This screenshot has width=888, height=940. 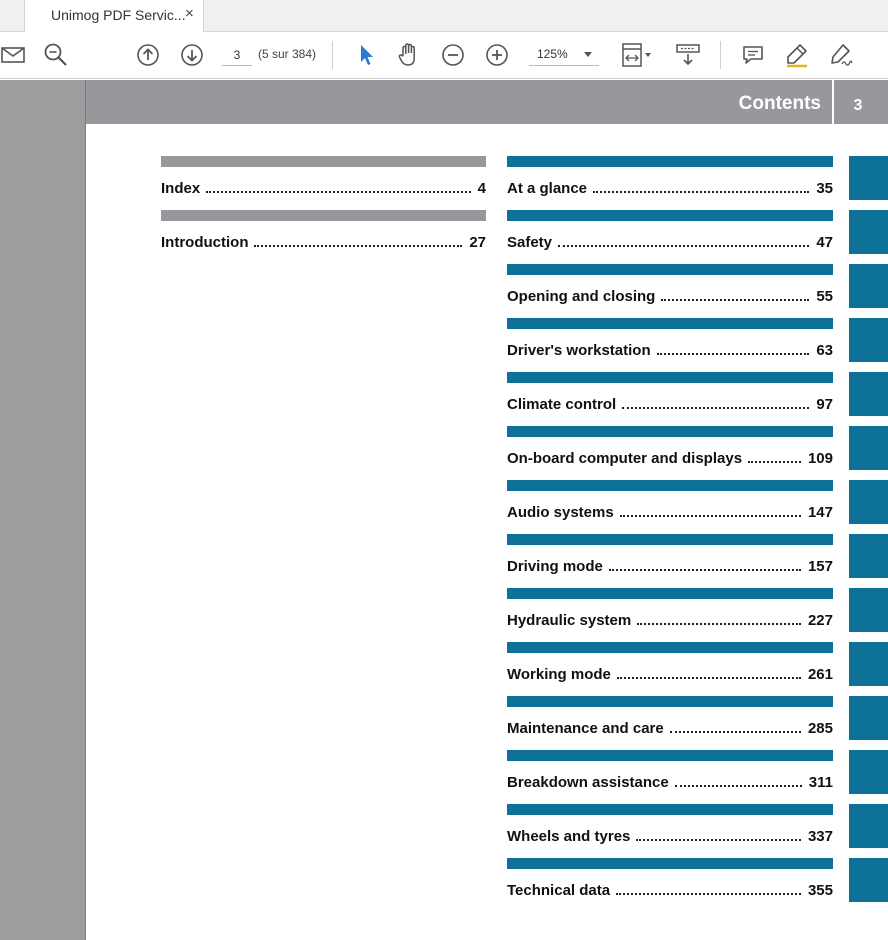 What do you see at coordinates (753, 55) in the screenshot?
I see `comment-icon` at bounding box center [753, 55].